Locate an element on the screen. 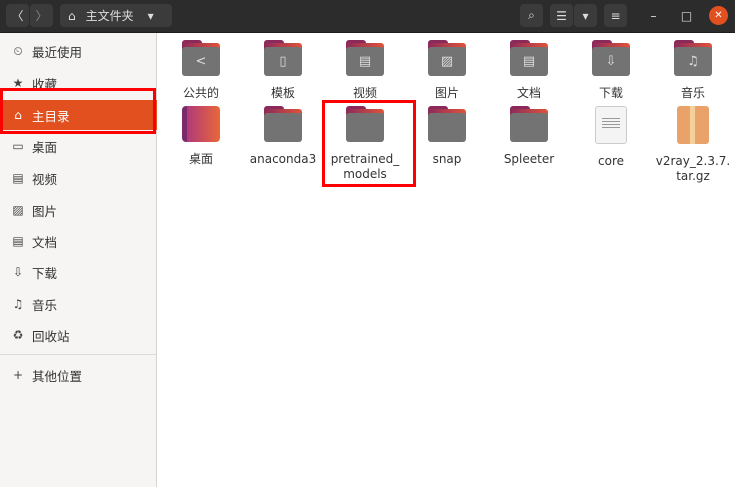 This screenshot has width=735, height=487. sidebar-item-label: 下载 is located at coordinates (45, 273).